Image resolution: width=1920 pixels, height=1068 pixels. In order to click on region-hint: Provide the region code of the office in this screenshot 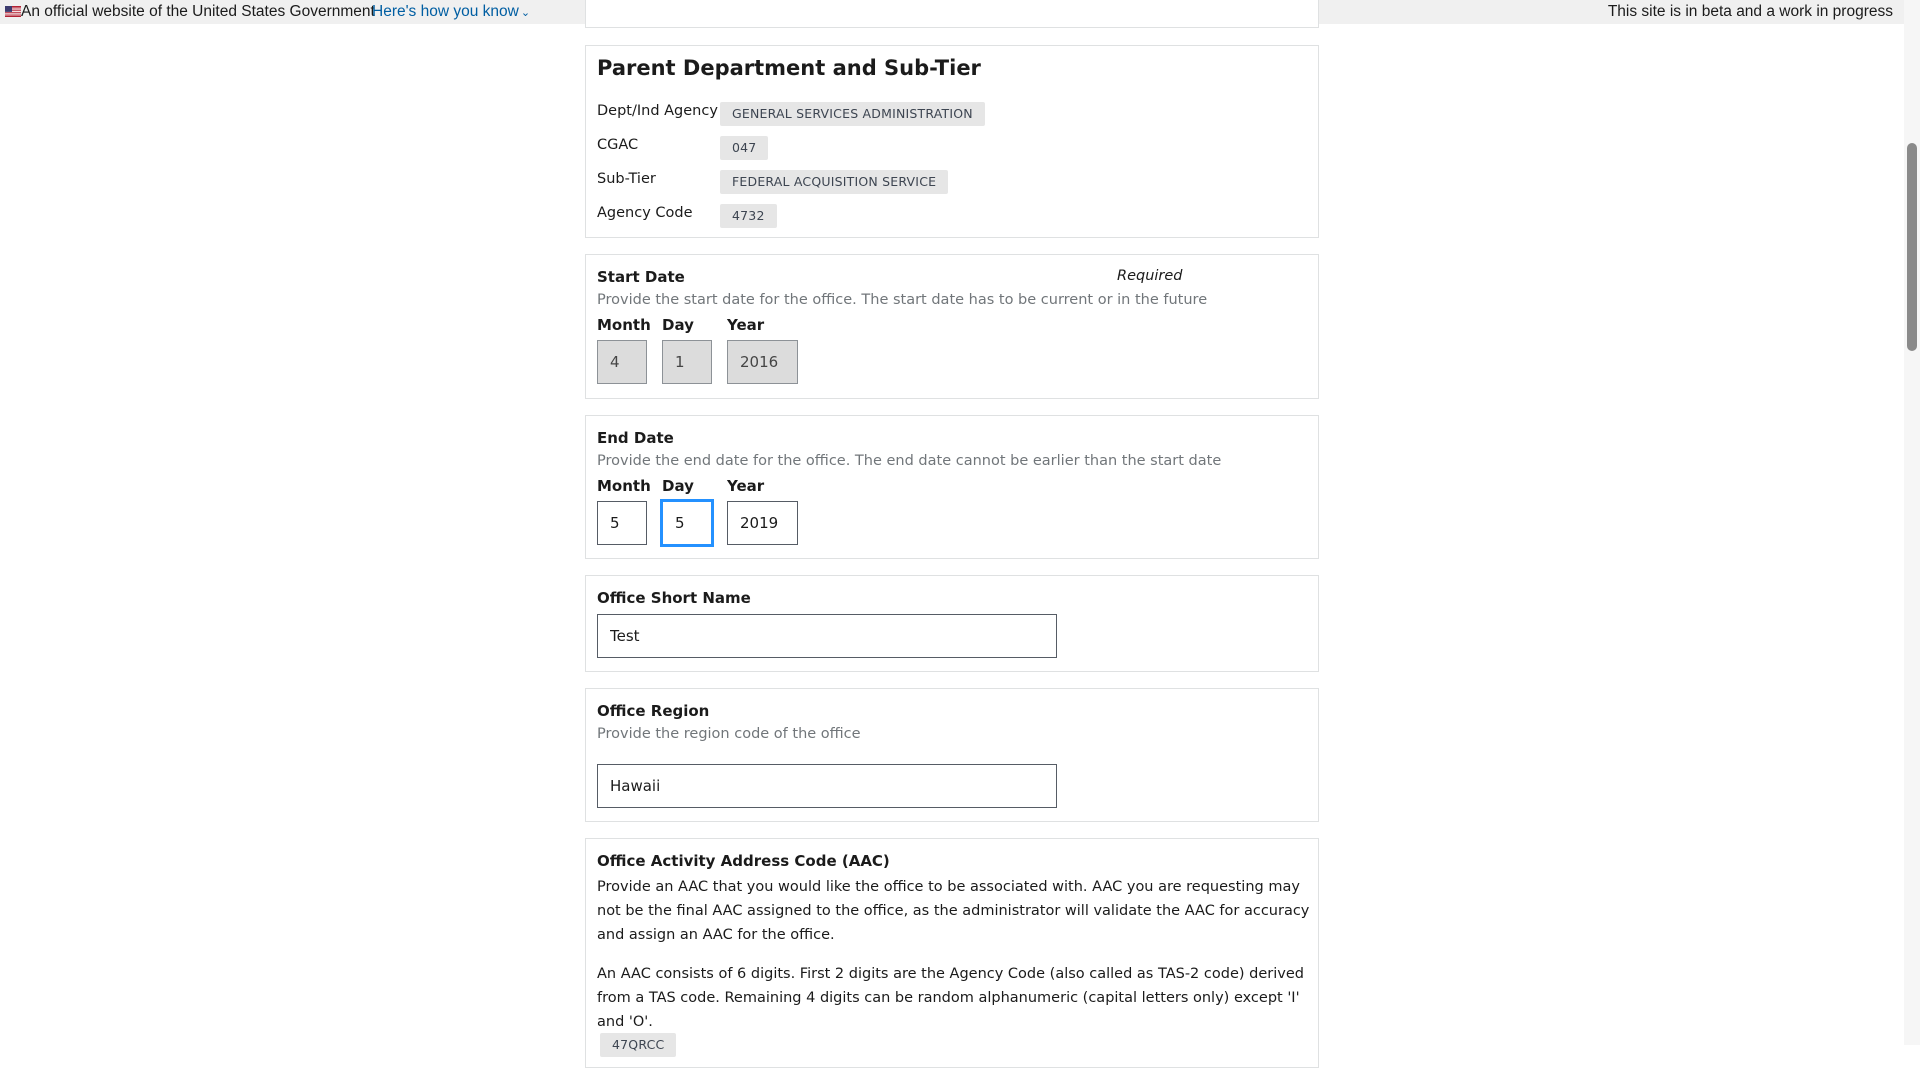, I will do `click(729, 734)`.